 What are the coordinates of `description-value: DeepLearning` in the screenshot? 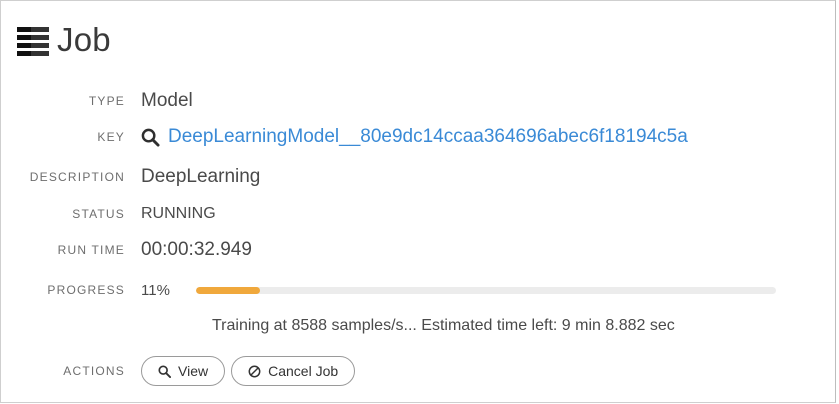 It's located at (201, 176).